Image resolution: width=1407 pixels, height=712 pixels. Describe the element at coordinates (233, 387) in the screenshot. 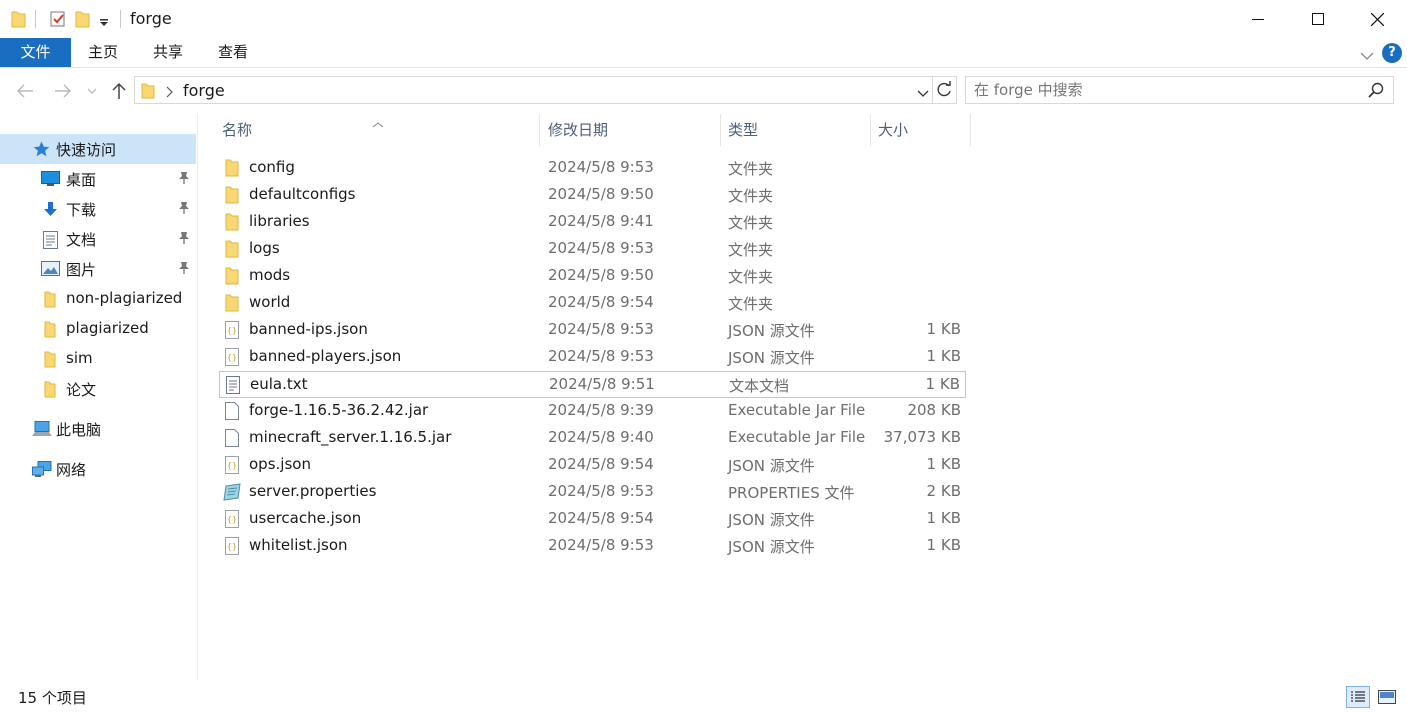

I see `text-file-icon` at that location.